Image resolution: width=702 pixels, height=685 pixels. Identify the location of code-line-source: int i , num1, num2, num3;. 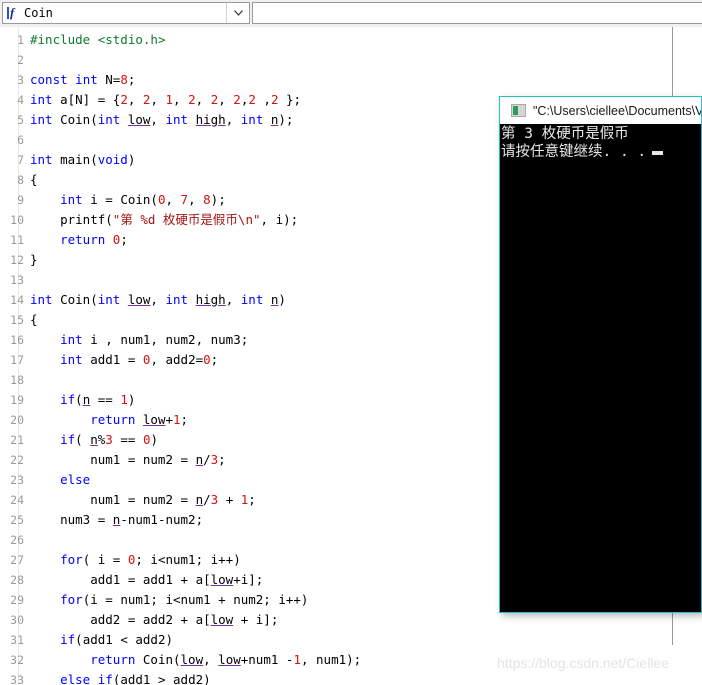
(154, 339).